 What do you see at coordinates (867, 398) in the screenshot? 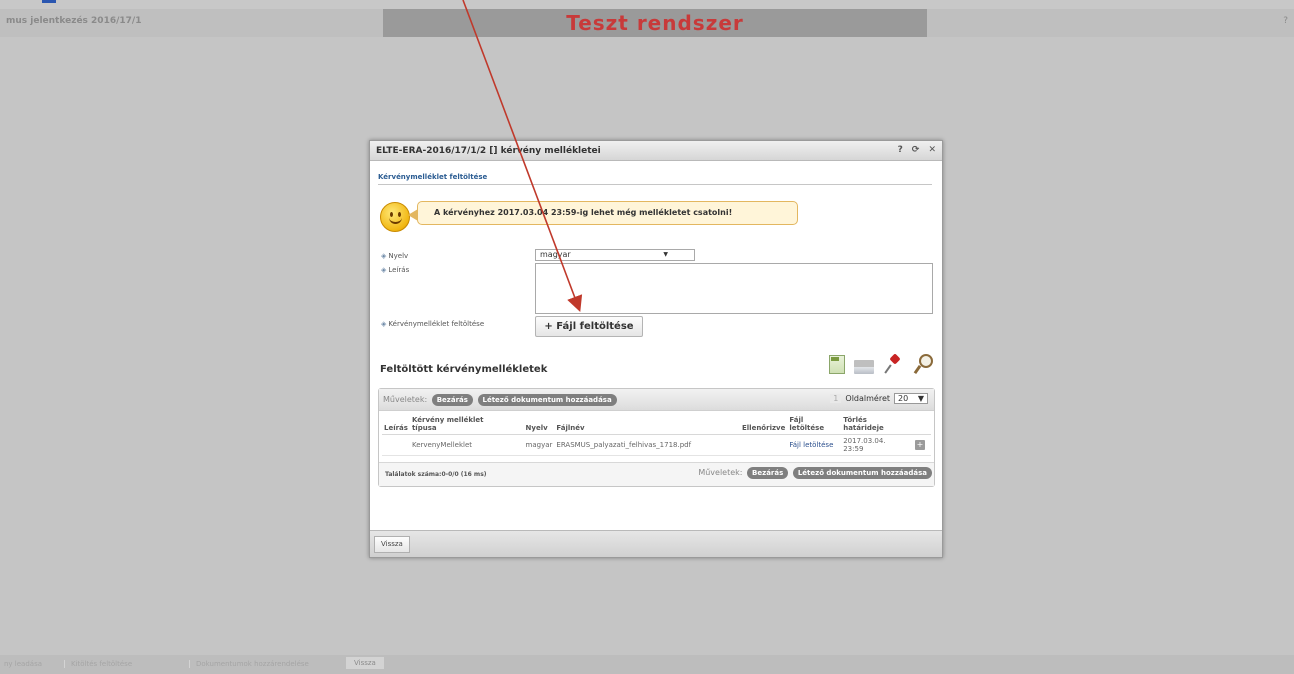
I see `page-size-label: Oldalméret` at bounding box center [867, 398].